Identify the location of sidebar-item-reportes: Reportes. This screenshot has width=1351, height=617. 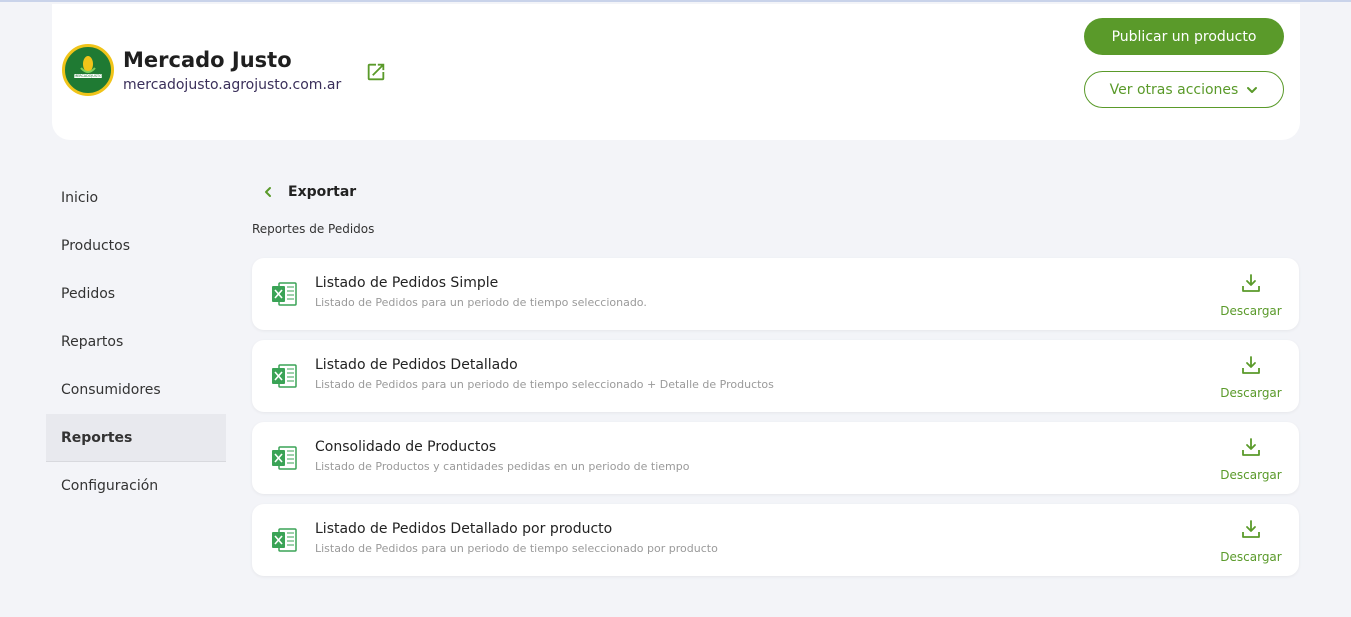
(136, 438).